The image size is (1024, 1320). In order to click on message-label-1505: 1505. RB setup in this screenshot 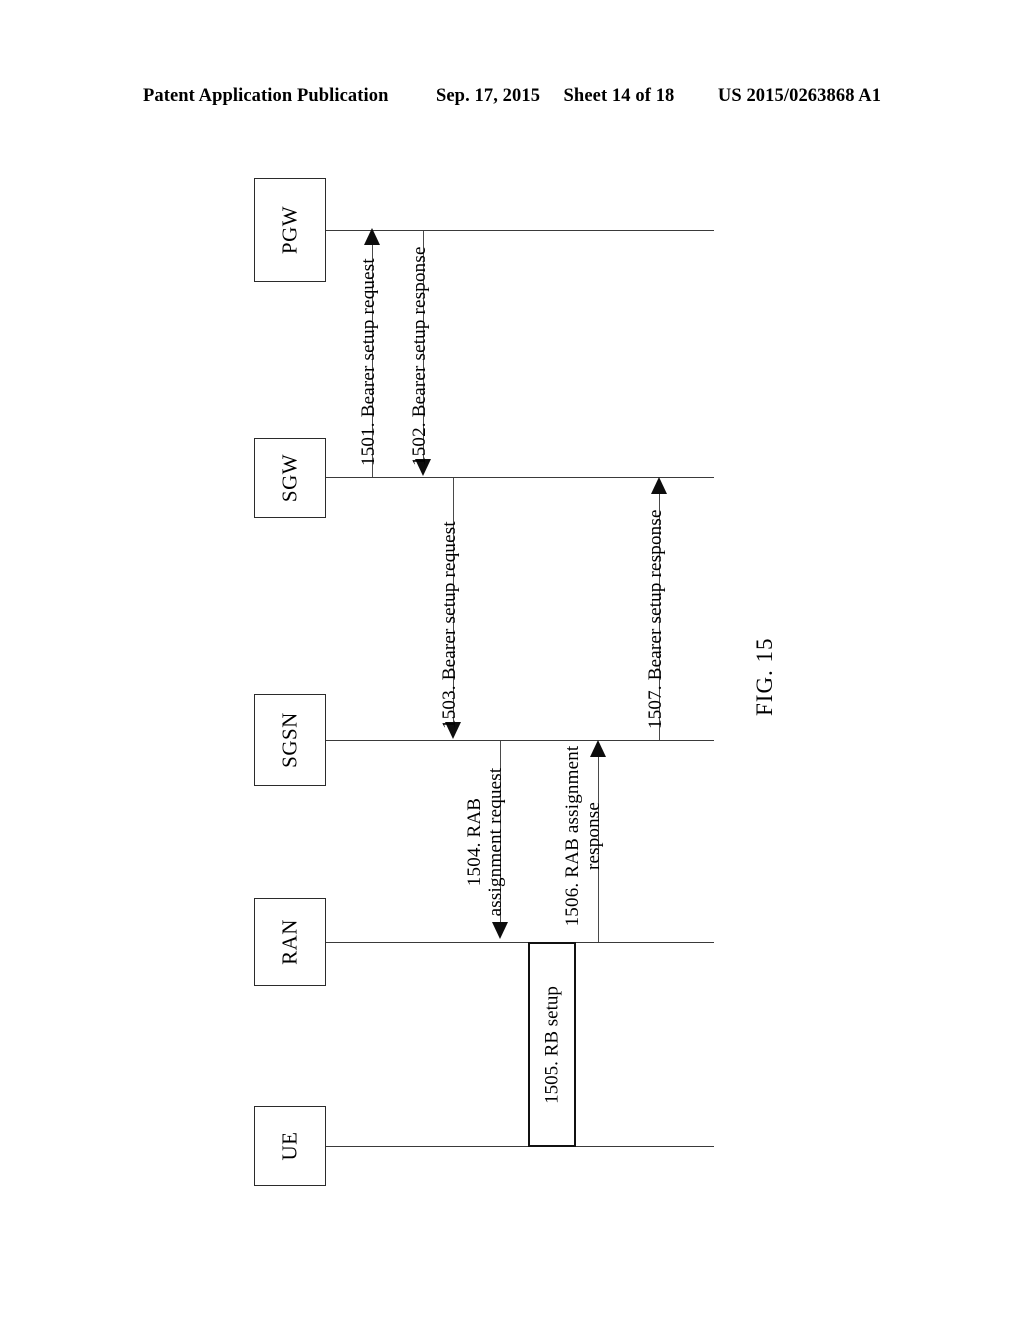, I will do `click(552, 1044)`.